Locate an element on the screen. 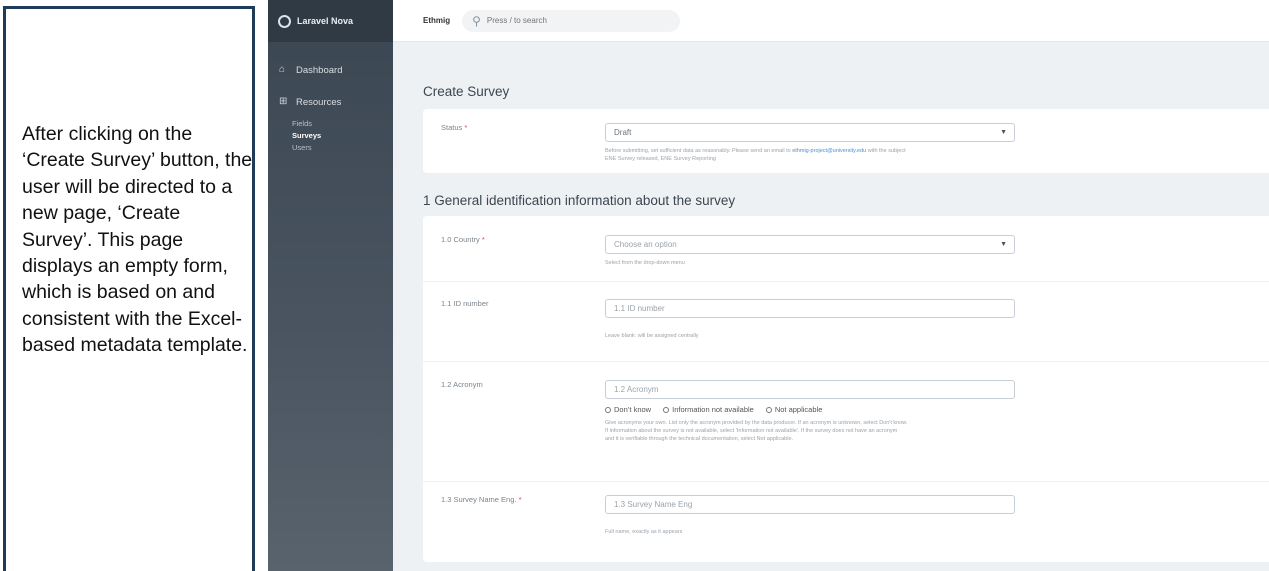 This screenshot has height=571, width=1269. country-select: Choose an option ▼ is located at coordinates (810, 244).